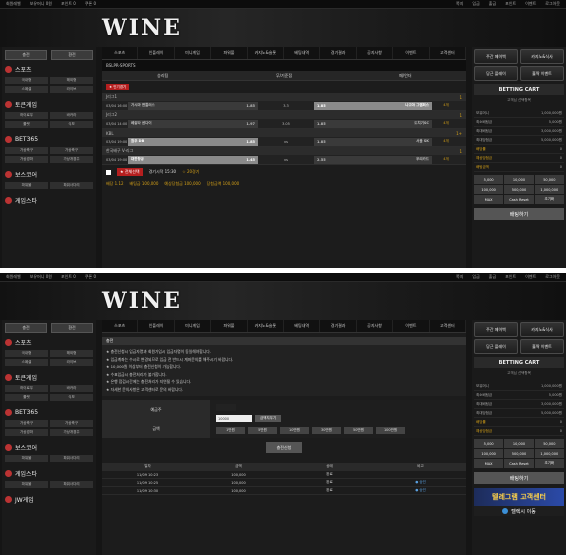 This screenshot has height=555, width=566. I want to click on tab-inplay: 인플레이, so click(156, 53).